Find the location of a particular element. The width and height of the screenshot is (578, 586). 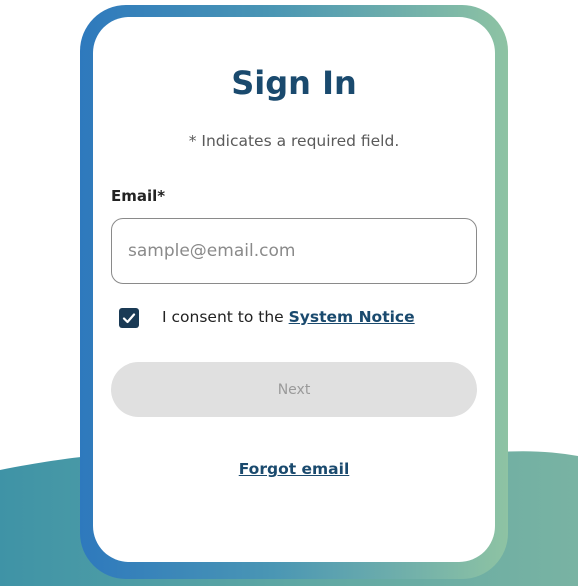

consent-checkbox is located at coordinates (129, 318).